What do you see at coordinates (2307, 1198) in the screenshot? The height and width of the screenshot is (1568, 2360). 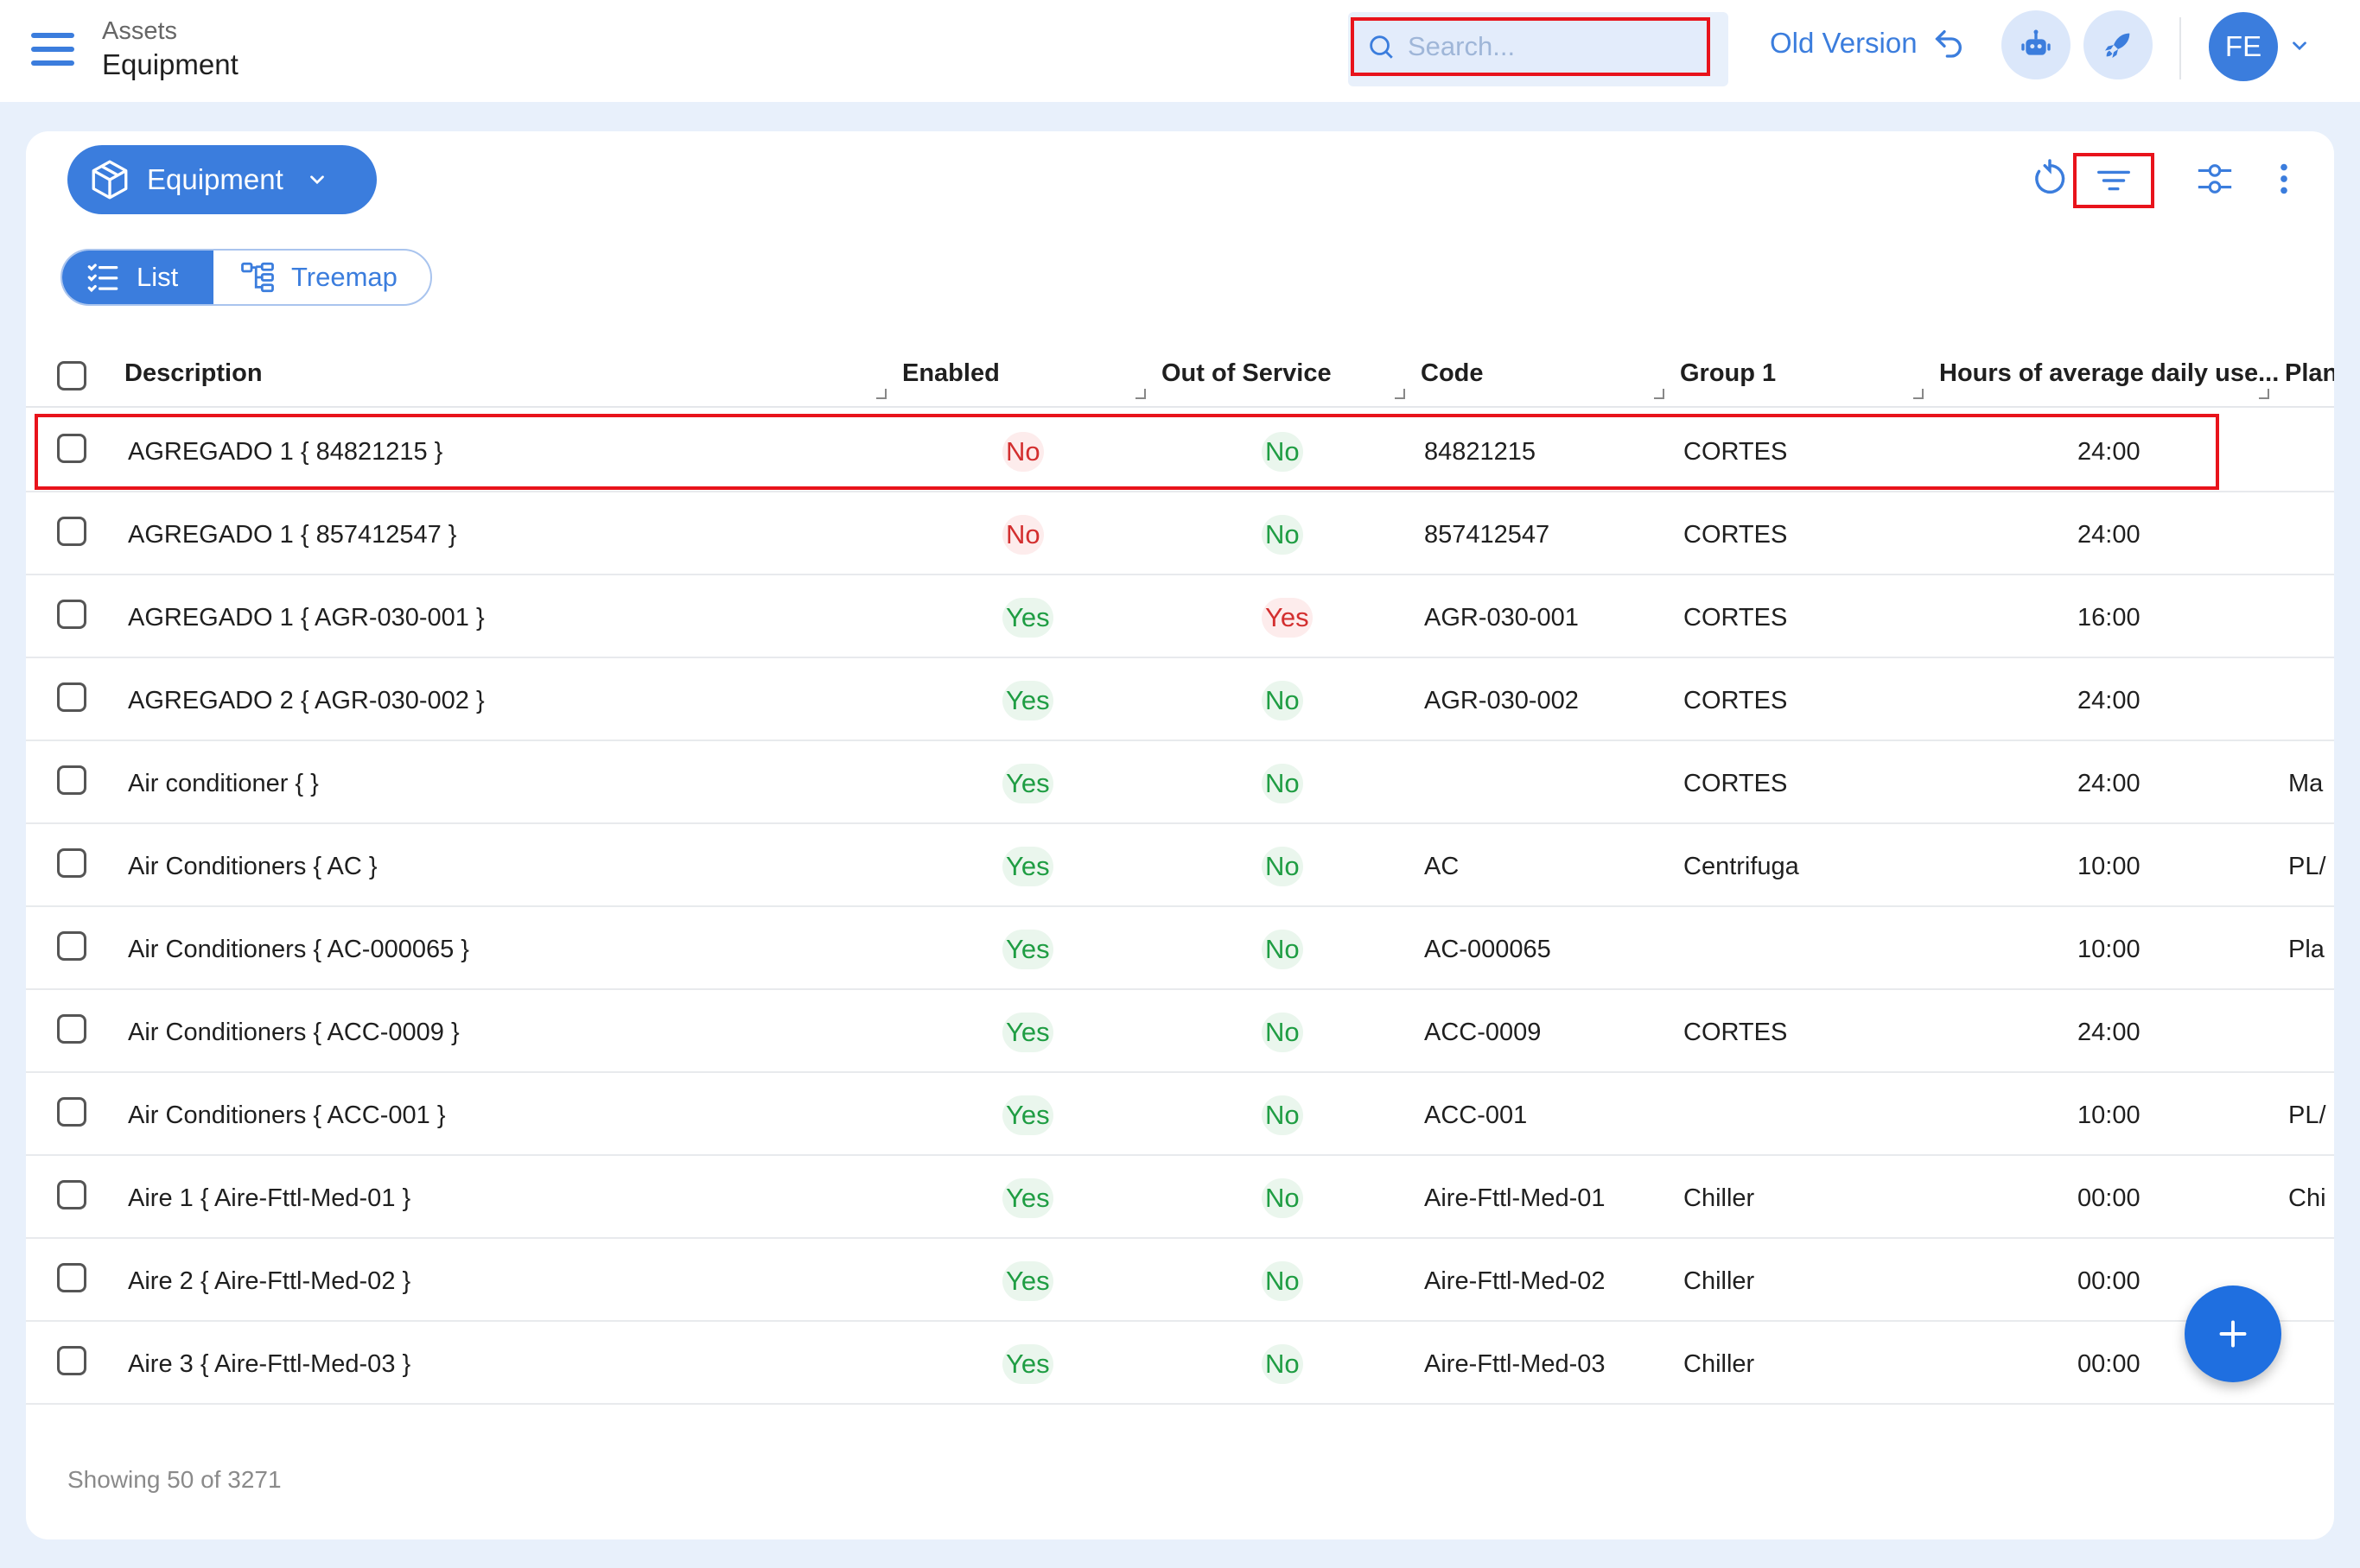 I see `cell-plan: Chi` at bounding box center [2307, 1198].